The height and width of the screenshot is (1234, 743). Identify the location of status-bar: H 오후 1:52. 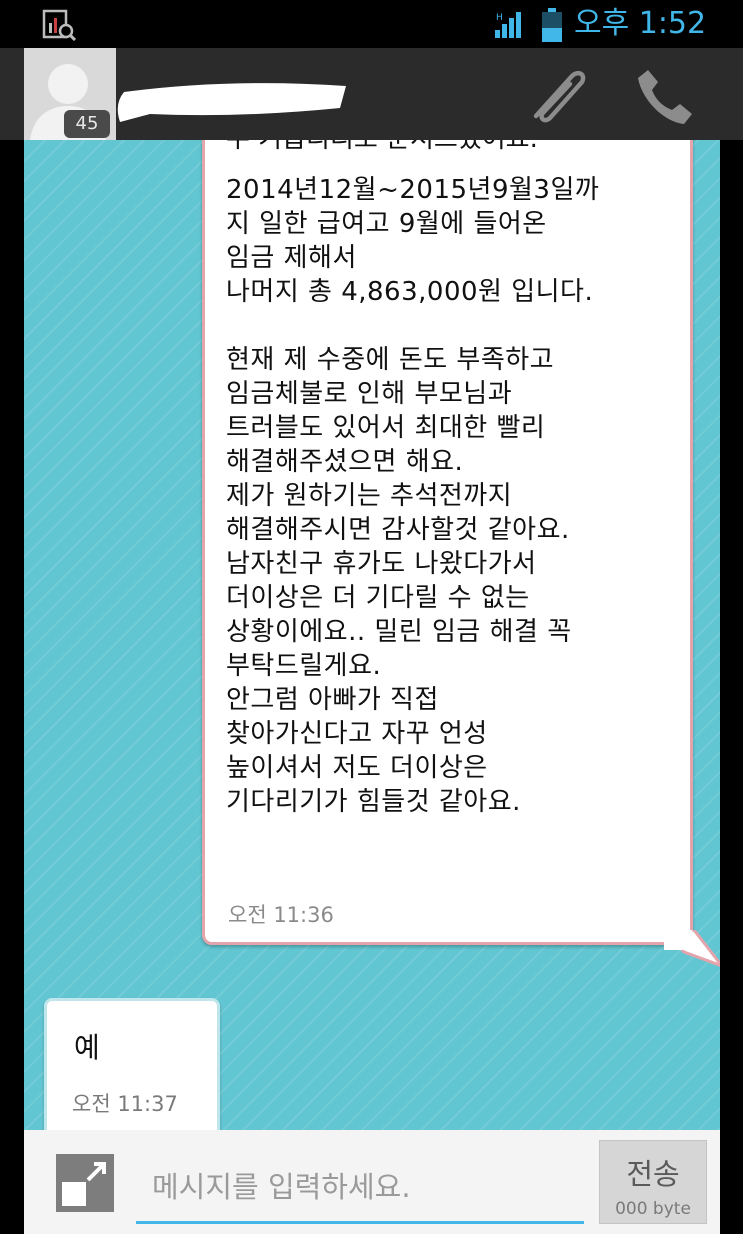
(371, 24).